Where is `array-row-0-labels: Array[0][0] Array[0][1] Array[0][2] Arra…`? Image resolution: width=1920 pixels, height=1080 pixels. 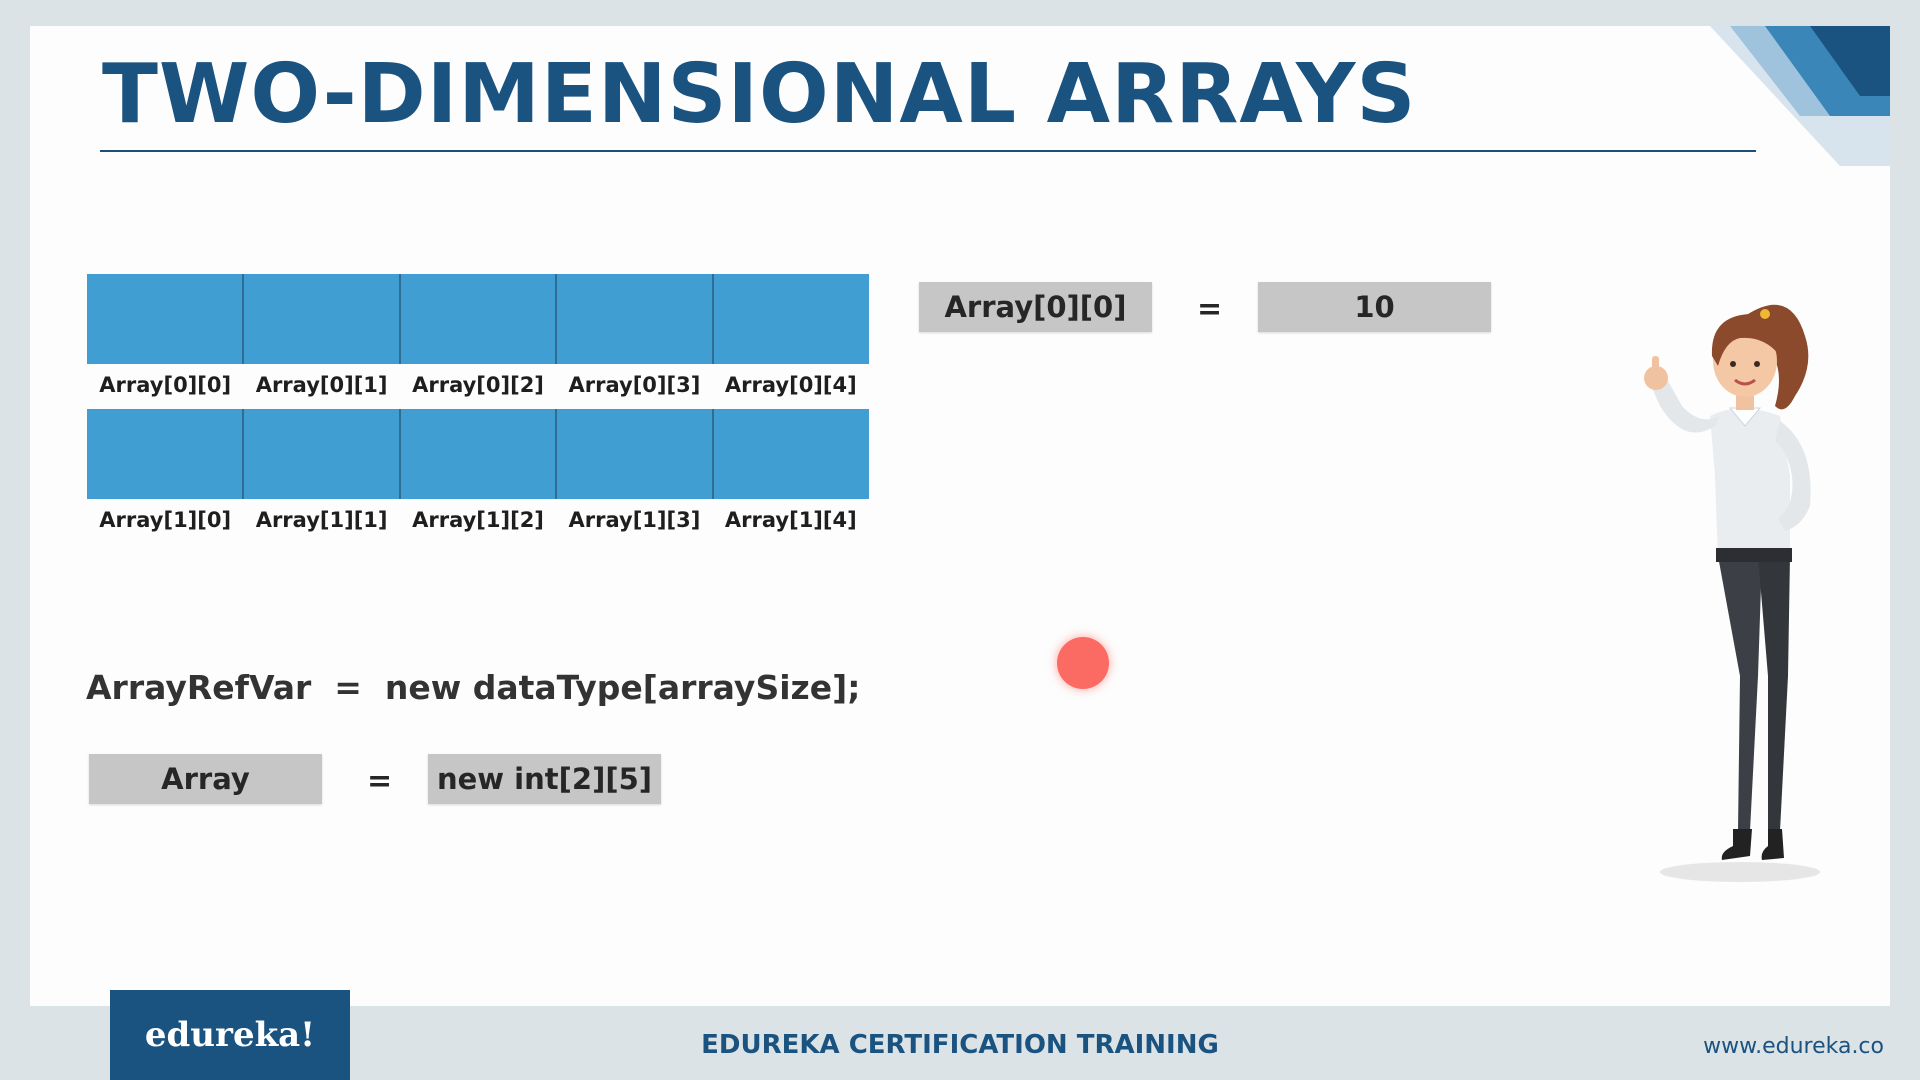
array-row-0-labels: Array[0][0] Array[0][1] Array[0][2] Arra… is located at coordinates (478, 385).